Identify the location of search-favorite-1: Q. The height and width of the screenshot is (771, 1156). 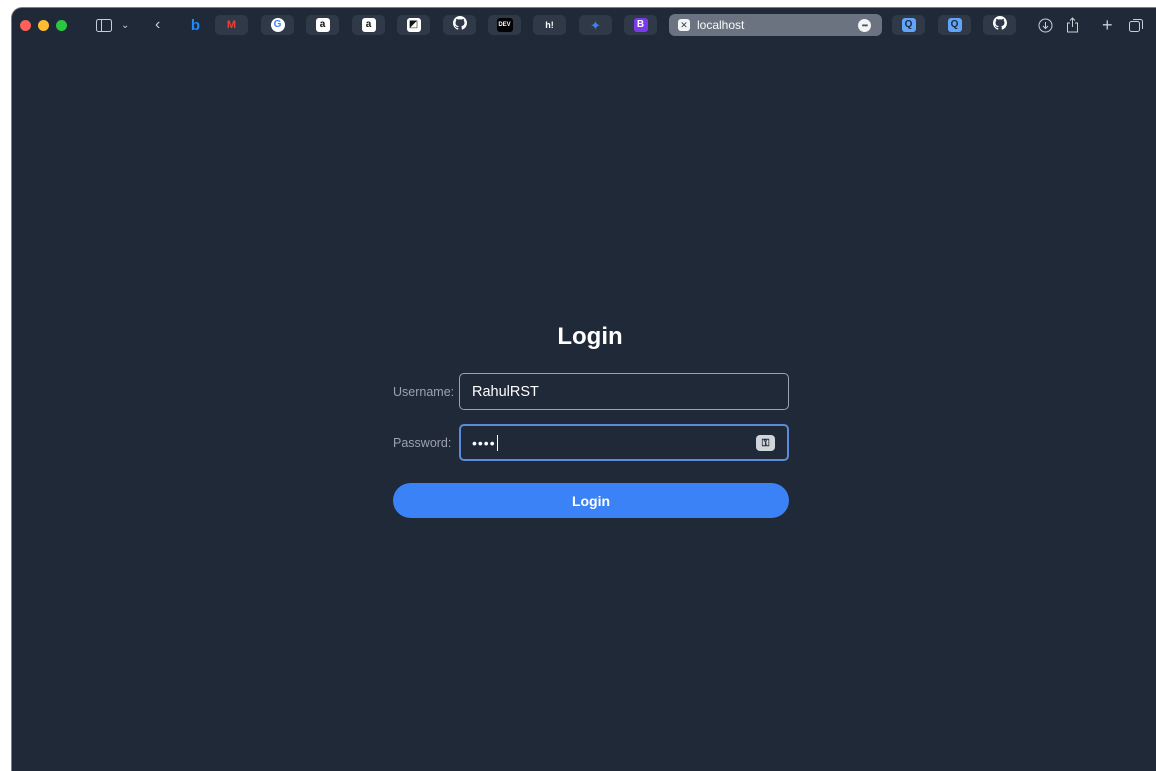
(908, 25).